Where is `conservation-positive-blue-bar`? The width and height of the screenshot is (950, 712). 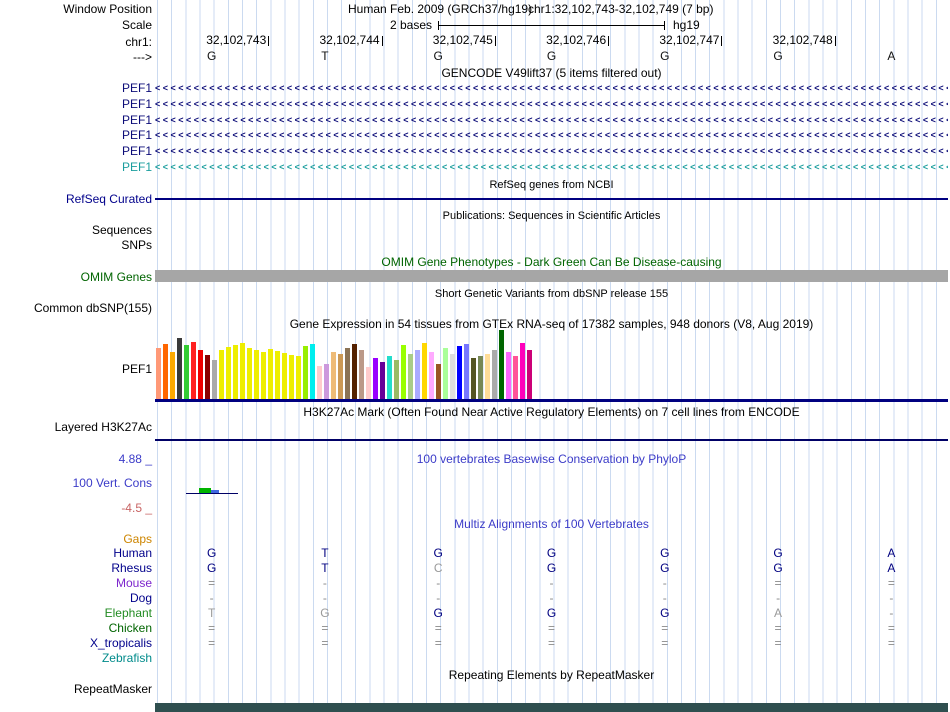
conservation-positive-blue-bar is located at coordinates (215, 491).